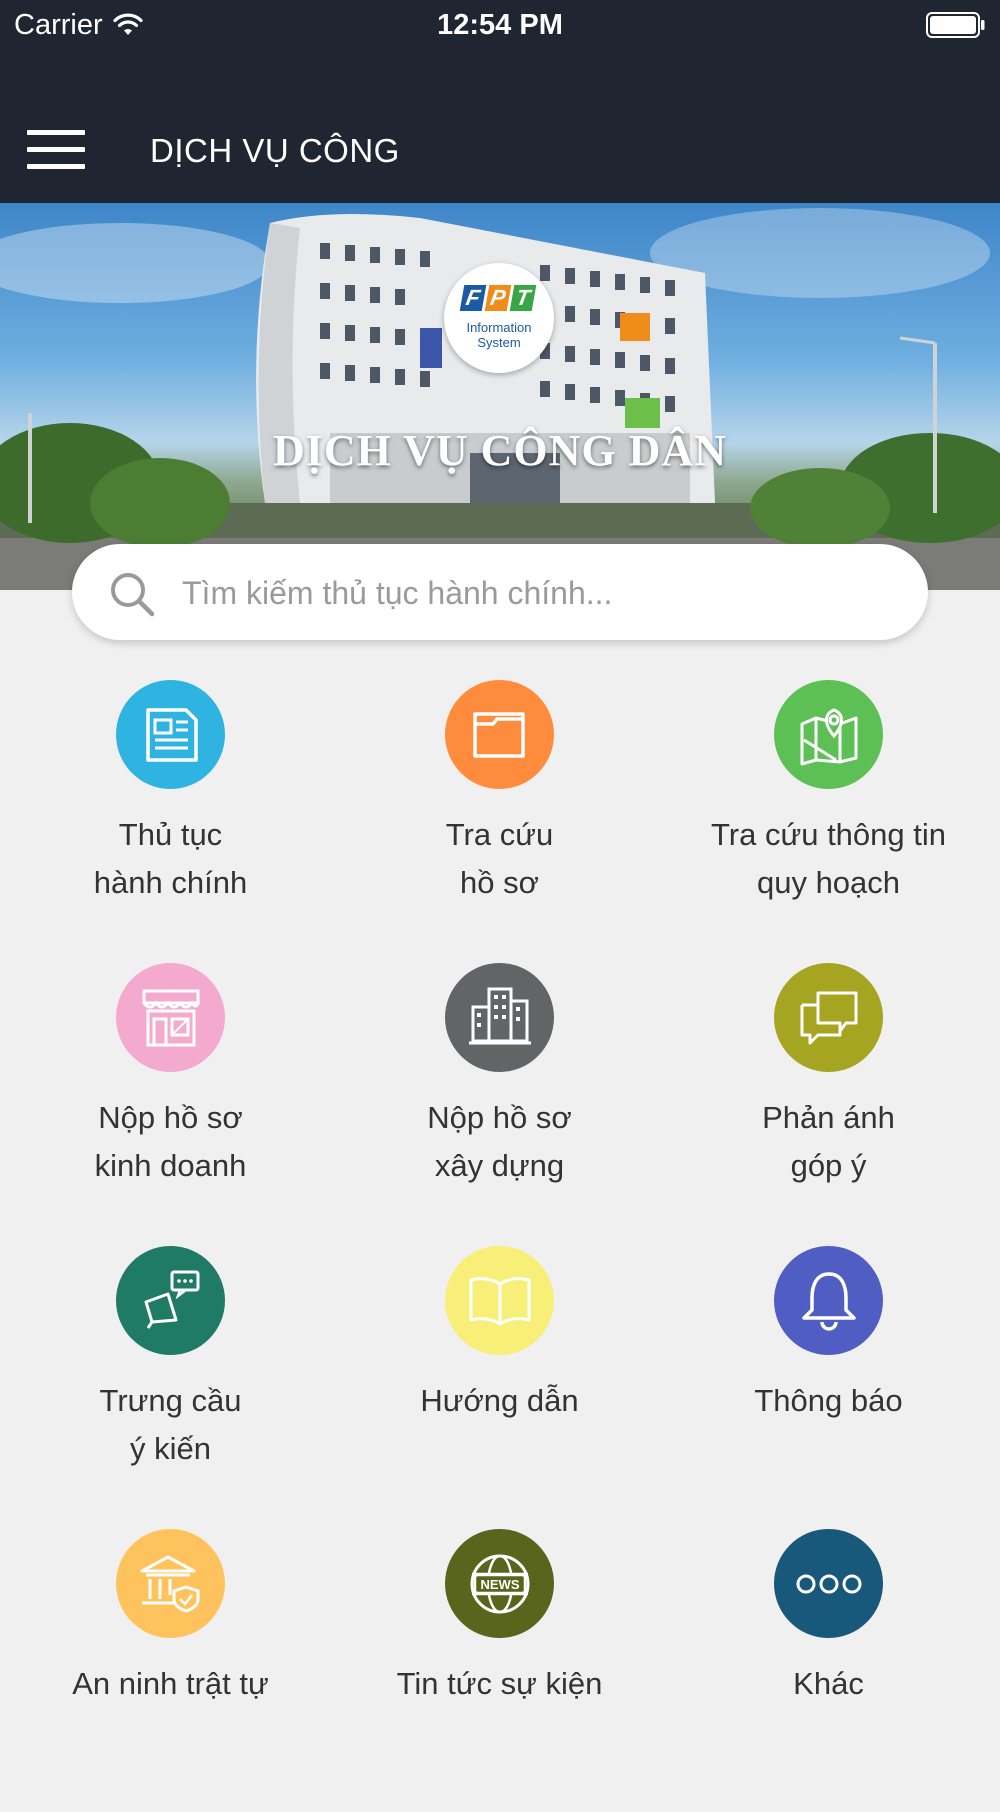 This screenshot has width=1000, height=1812. What do you see at coordinates (499, 859) in the screenshot?
I see `service-label: Tra cứu hồ sơ` at bounding box center [499, 859].